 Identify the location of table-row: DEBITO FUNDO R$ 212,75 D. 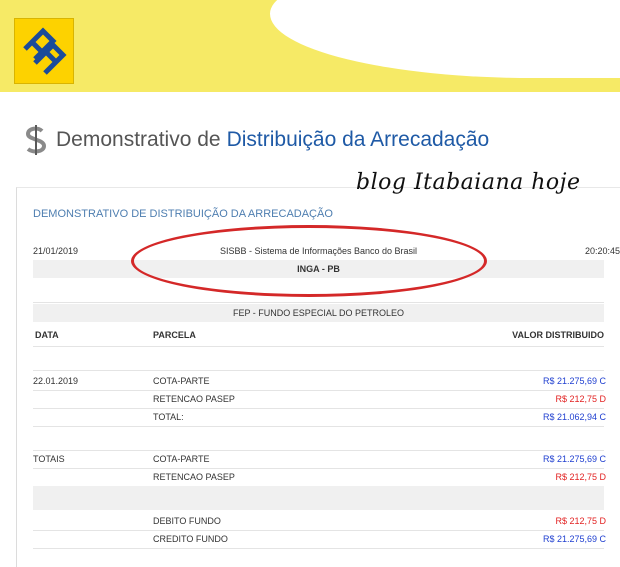
(319, 521).